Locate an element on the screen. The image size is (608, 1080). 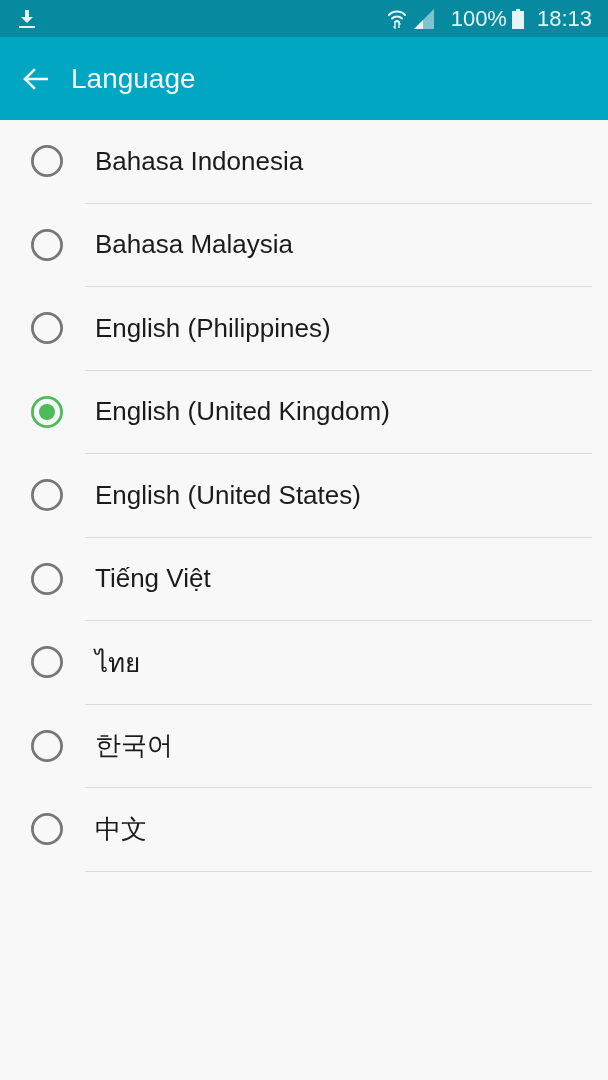
language-option: Bahasa Indonesia is located at coordinates (296, 161).